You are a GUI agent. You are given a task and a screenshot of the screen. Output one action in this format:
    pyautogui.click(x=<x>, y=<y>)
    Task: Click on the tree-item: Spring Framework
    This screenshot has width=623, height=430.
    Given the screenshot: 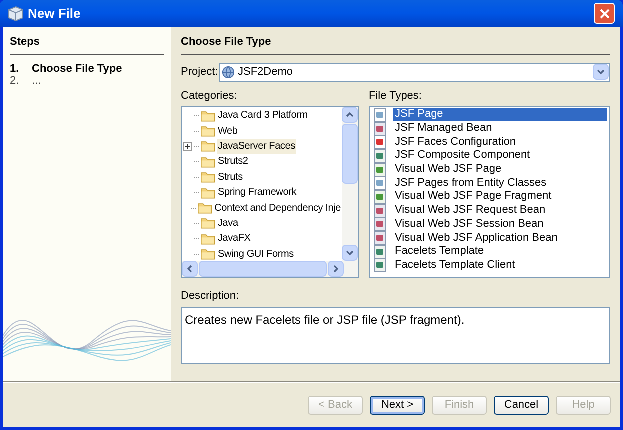 What is the action you would take?
    pyautogui.click(x=257, y=192)
    